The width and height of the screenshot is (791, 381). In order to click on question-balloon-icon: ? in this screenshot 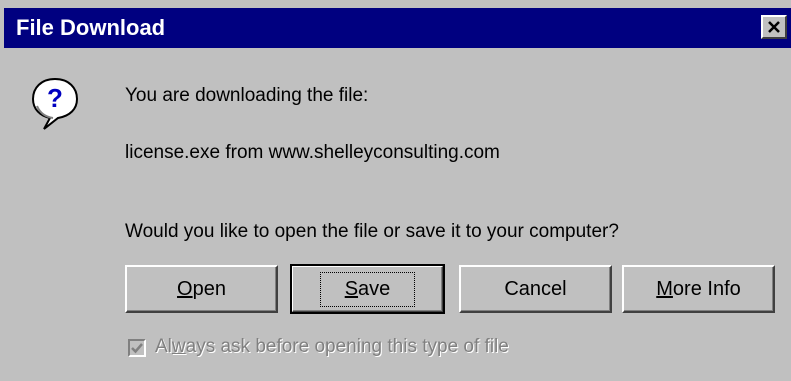, I will do `click(55, 103)`.